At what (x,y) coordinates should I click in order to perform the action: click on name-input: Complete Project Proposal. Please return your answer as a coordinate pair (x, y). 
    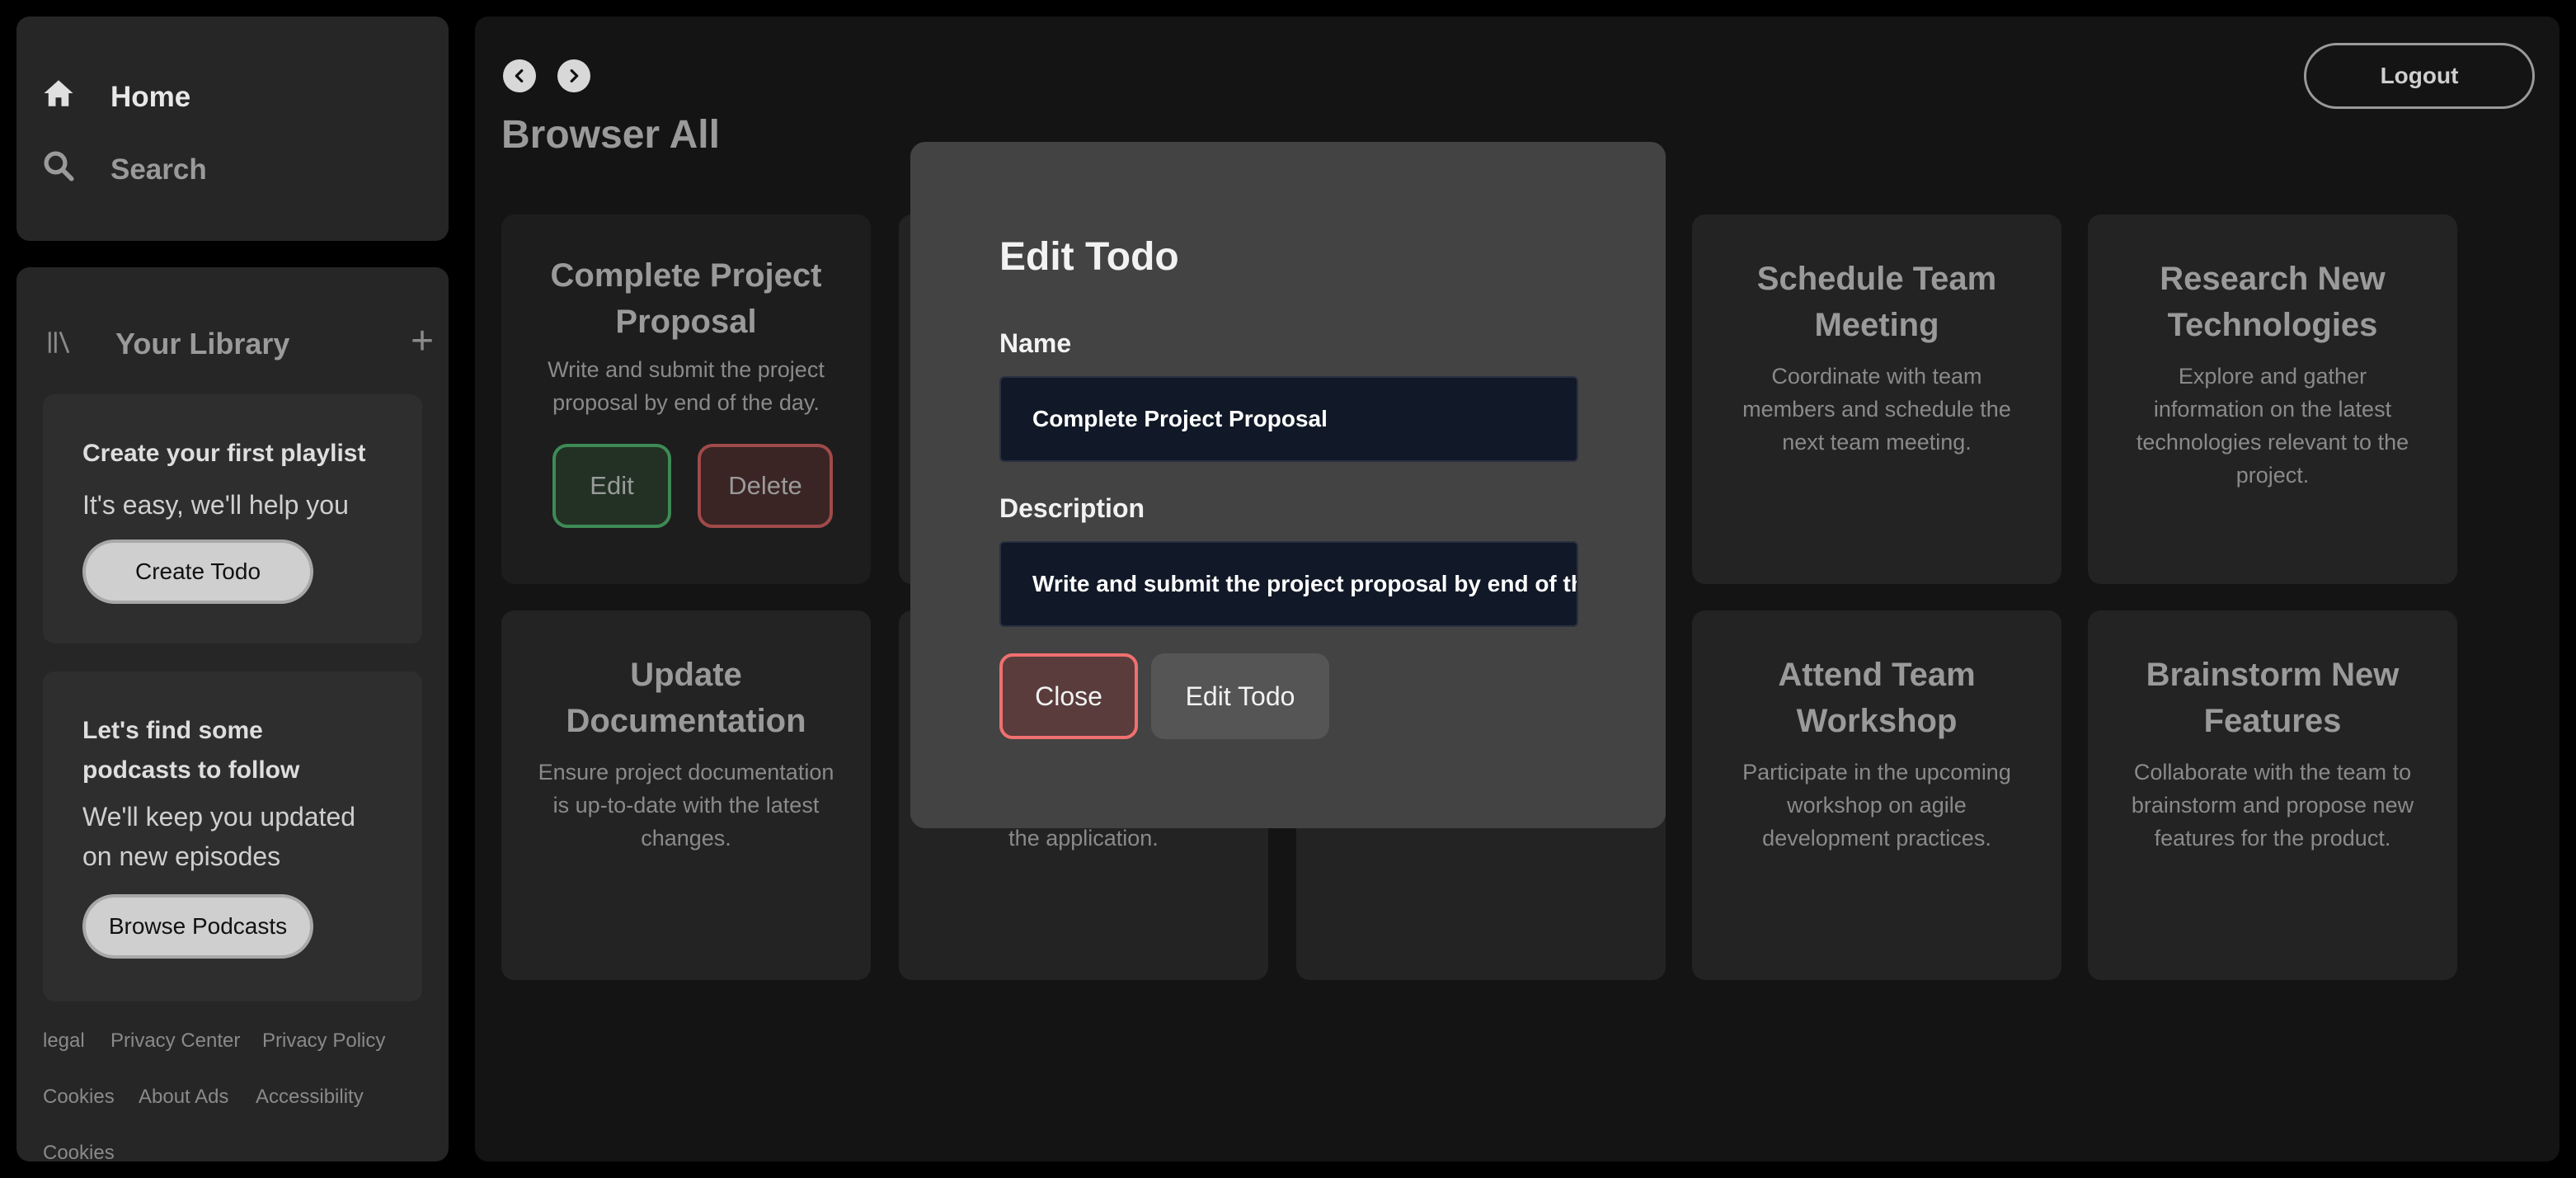
    Looking at the image, I should click on (1288, 419).